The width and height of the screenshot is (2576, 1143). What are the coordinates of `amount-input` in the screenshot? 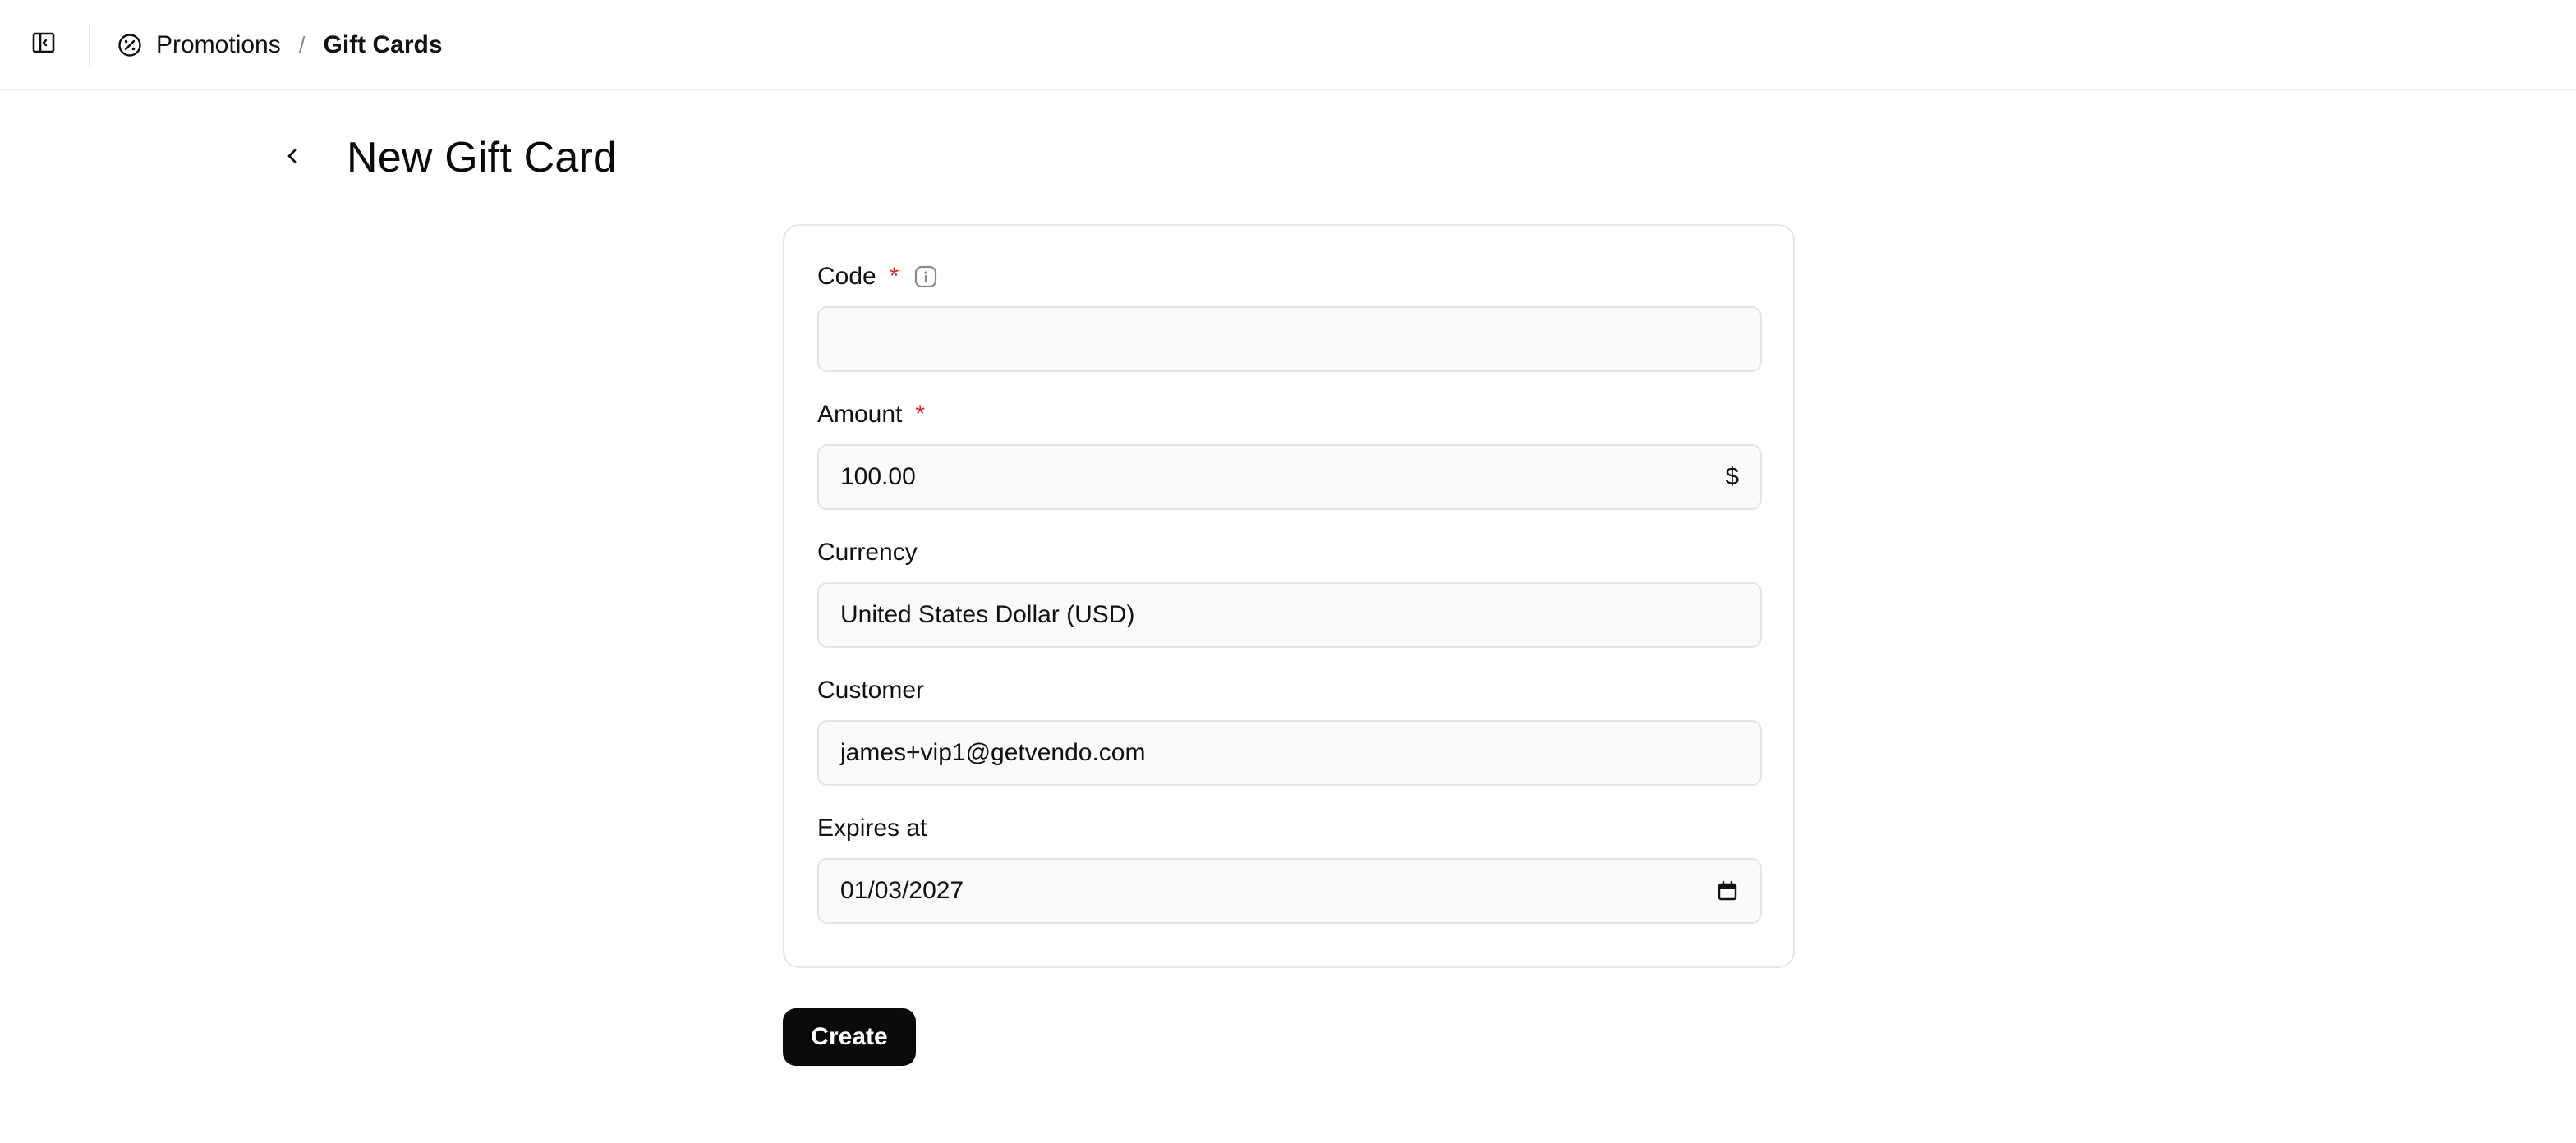 It's located at (1278, 477).